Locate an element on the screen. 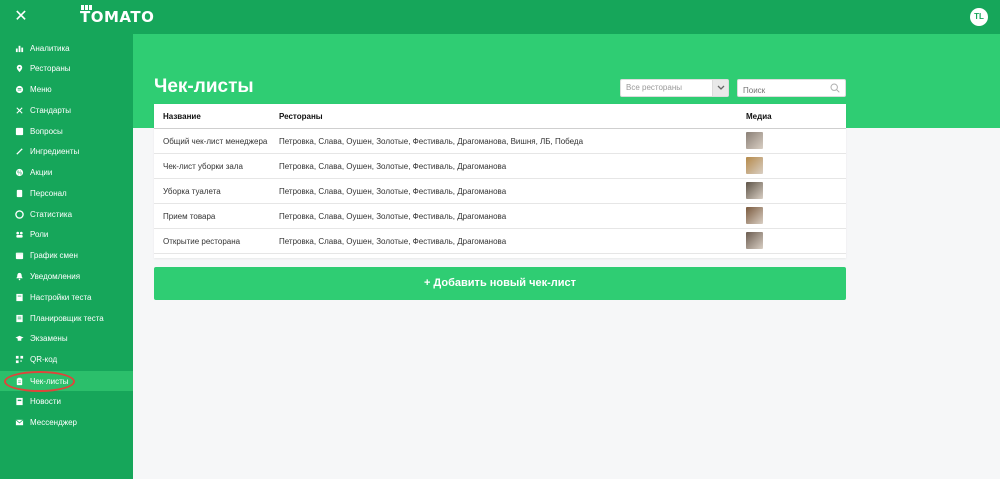 This screenshot has height=479, width=1000. logo-mark-icon is located at coordinates (87, 8).